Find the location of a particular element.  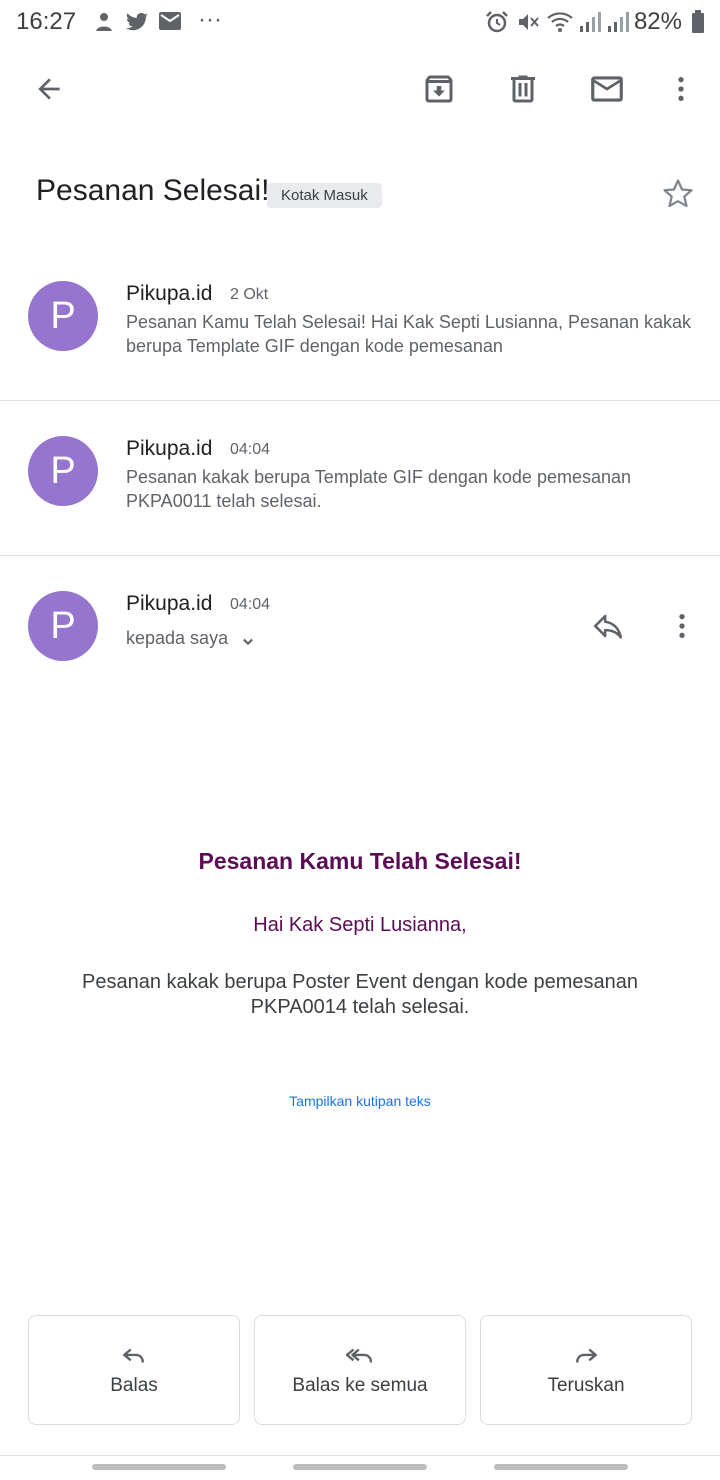

star-button is located at coordinates (678, 194).